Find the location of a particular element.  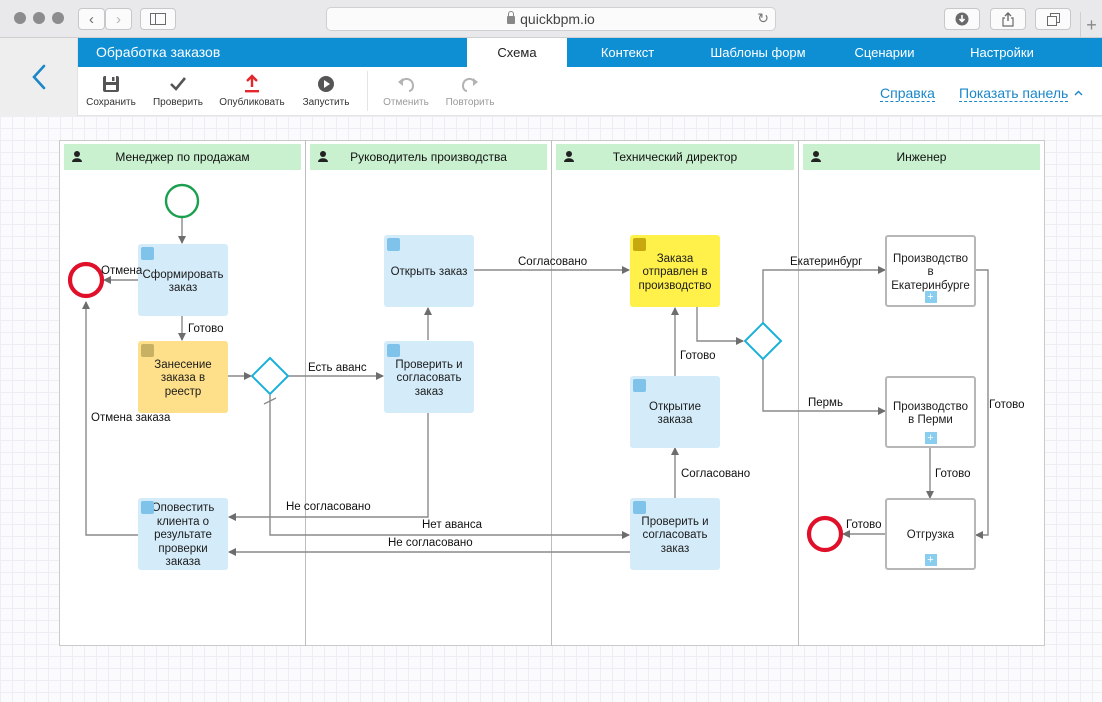

play-icon is located at coordinates (326, 84).